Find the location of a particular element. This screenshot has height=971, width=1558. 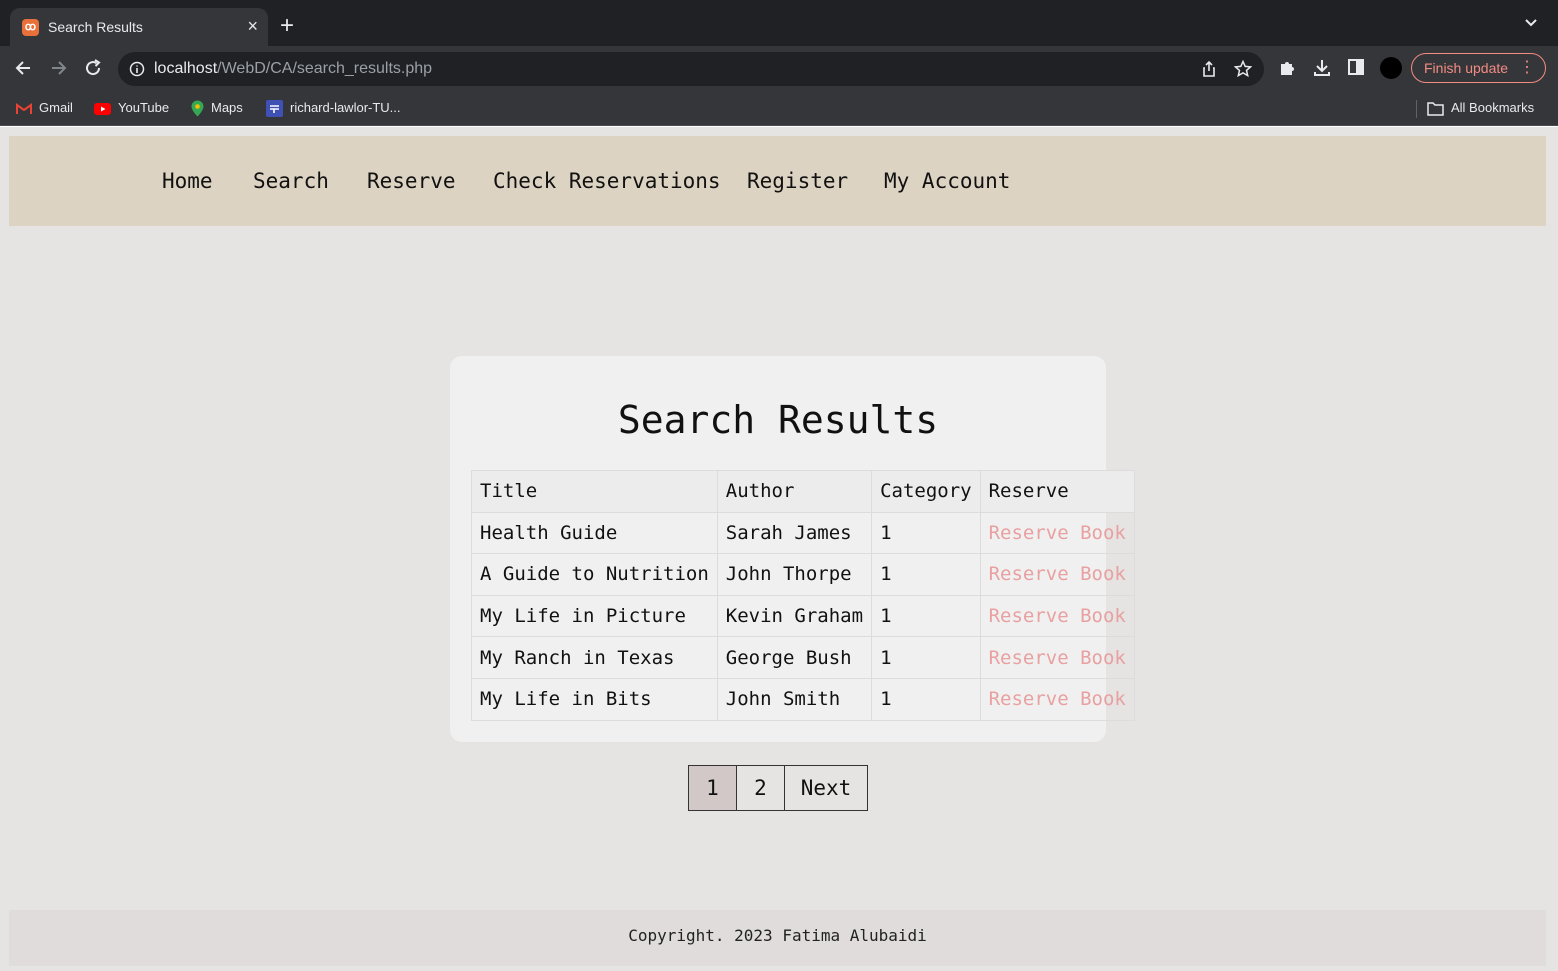

nav-check-reservations: Check Reservations is located at coordinates (607, 181).